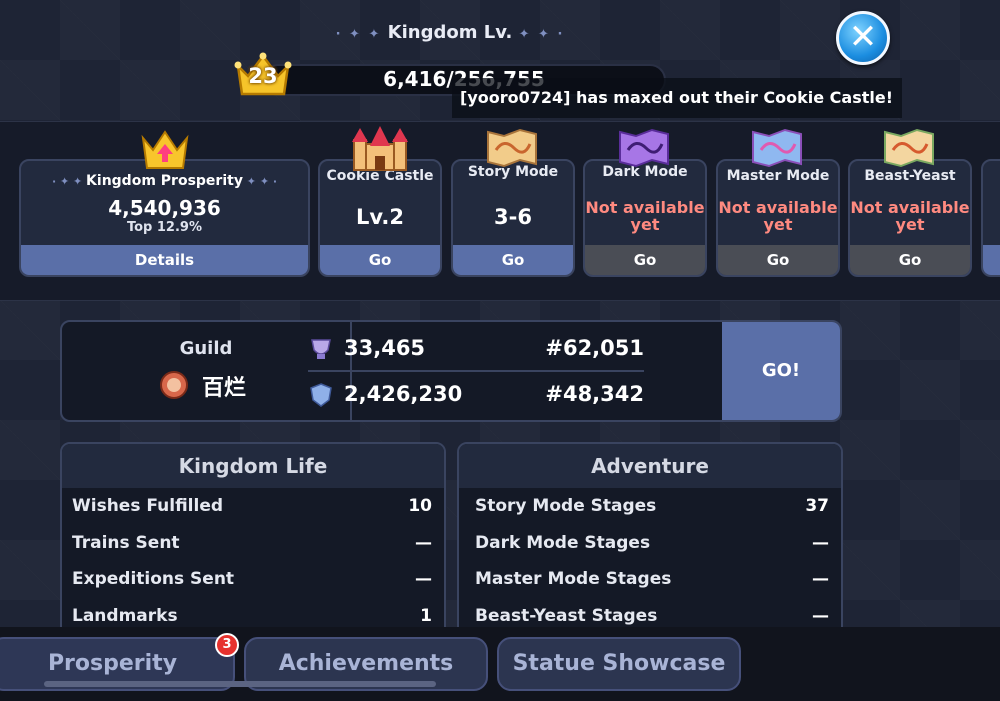 This screenshot has width=1000, height=701. Describe the element at coordinates (594, 348) in the screenshot. I see `guild-stat-rank: #62,051` at that location.